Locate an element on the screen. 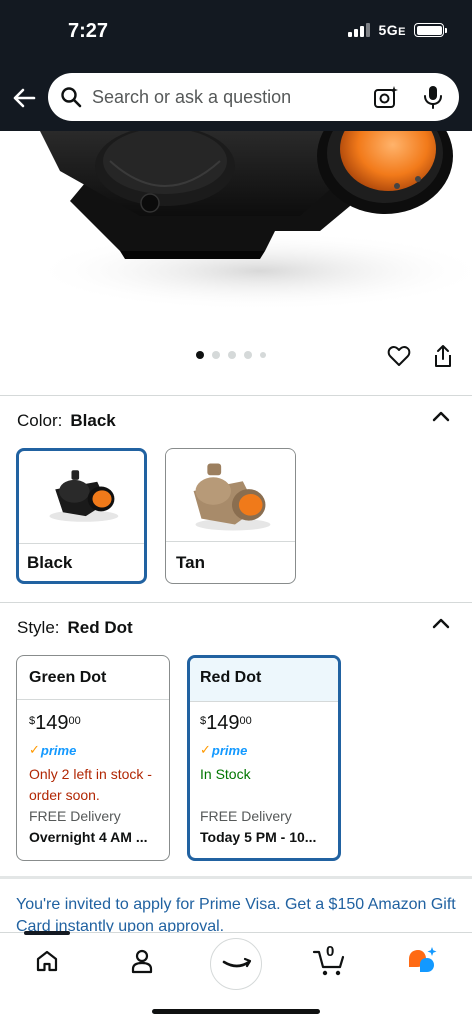  battery-icon is located at coordinates (430, 30).